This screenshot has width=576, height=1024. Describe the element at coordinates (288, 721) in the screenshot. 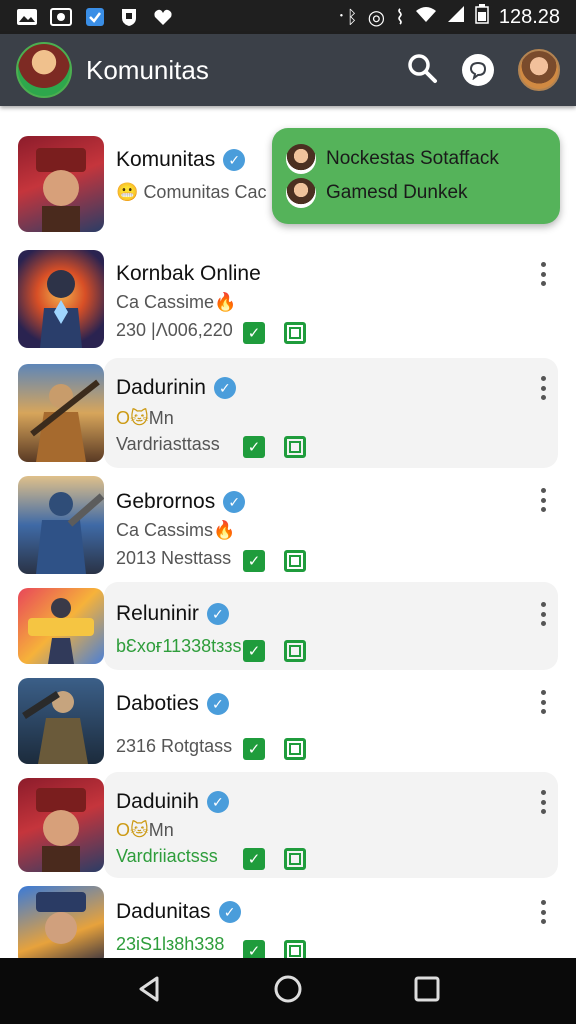

I see `list-item: Daboties ✓ 2316 Rotgtass ✓` at that location.